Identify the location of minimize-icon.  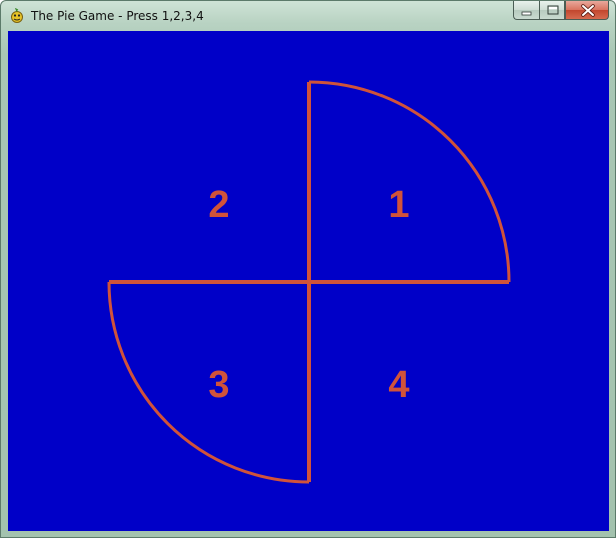
(526, 13).